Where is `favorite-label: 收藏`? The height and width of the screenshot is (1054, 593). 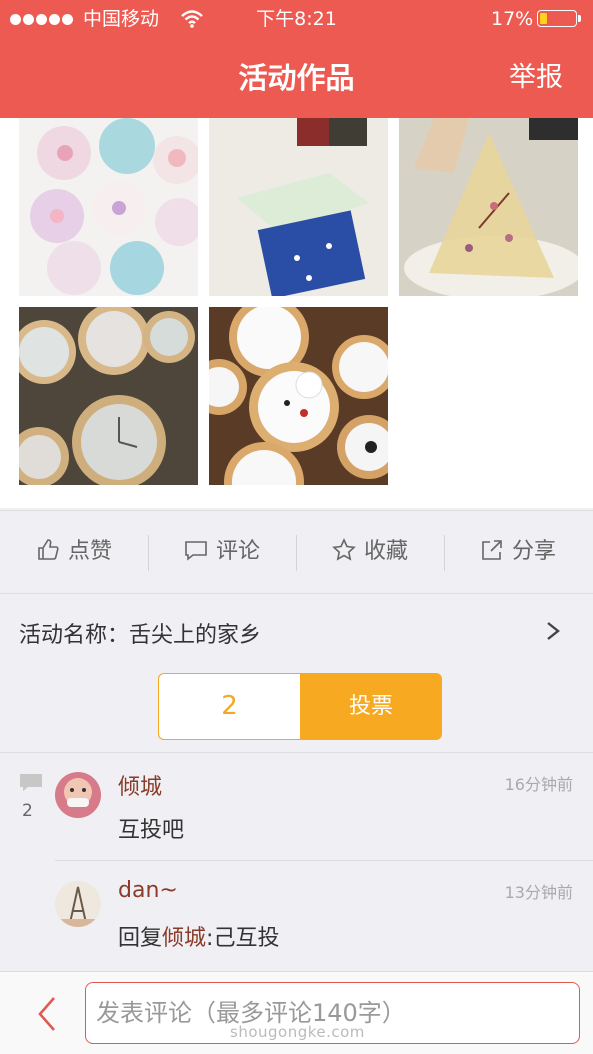
favorite-label: 收藏 is located at coordinates (385, 551).